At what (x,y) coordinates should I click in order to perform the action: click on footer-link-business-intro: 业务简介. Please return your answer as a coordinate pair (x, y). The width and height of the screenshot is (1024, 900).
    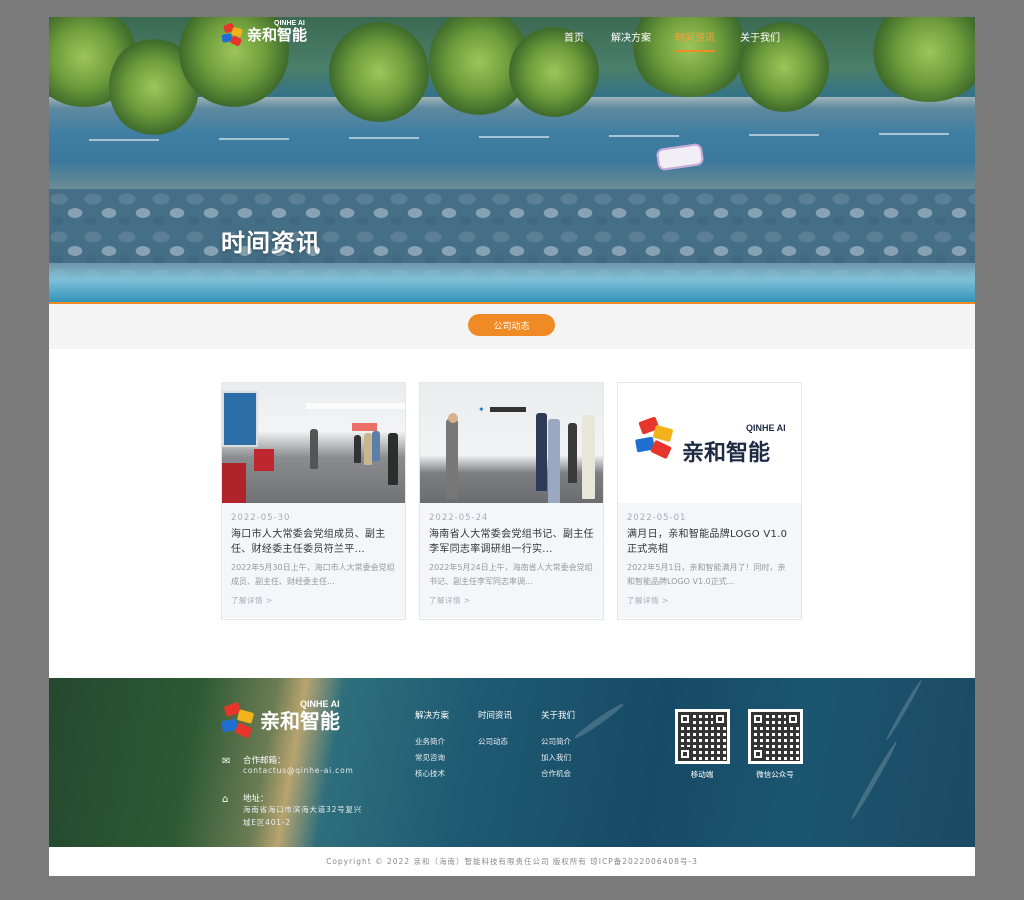
    Looking at the image, I should click on (430, 741).